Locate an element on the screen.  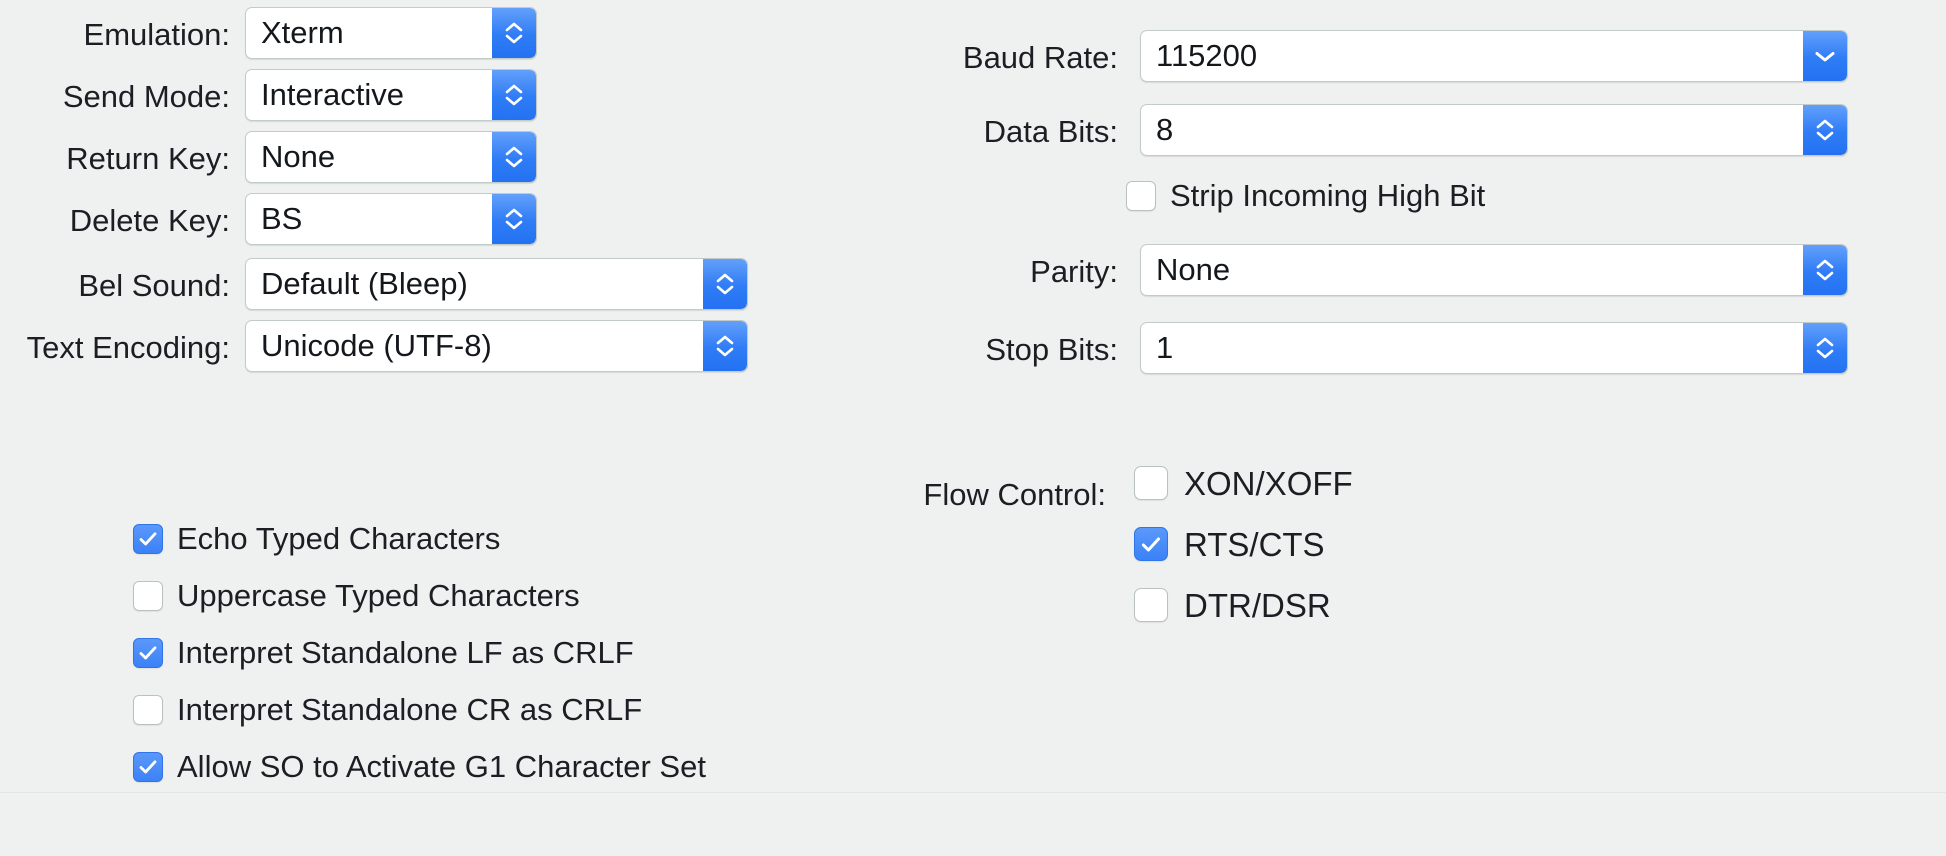
interpret-lf-as-crlf-checkbox is located at coordinates (148, 652).